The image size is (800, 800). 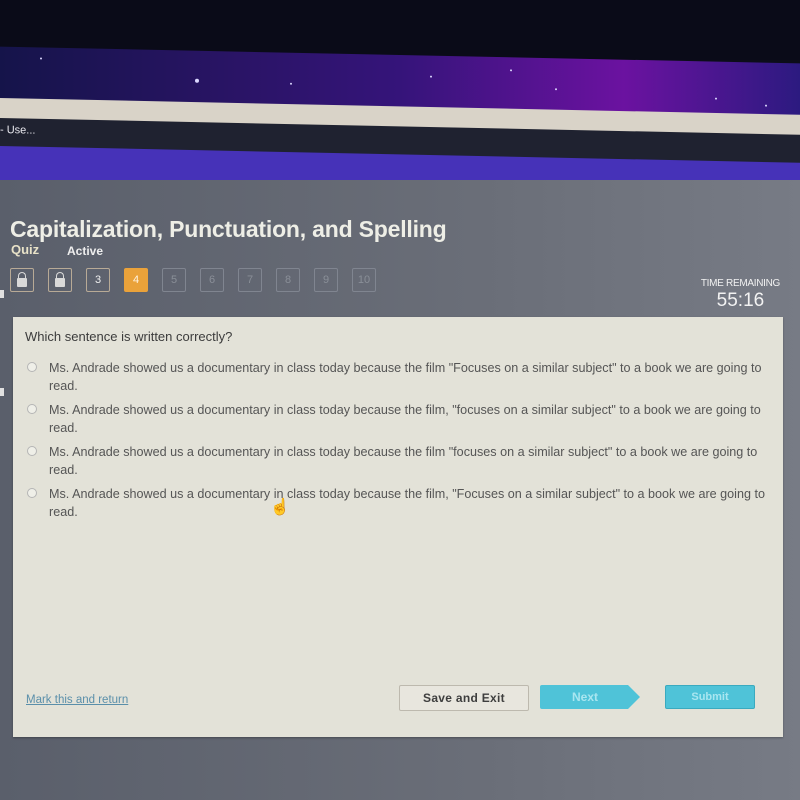 I want to click on question-nav-9: 9, so click(x=326, y=280).